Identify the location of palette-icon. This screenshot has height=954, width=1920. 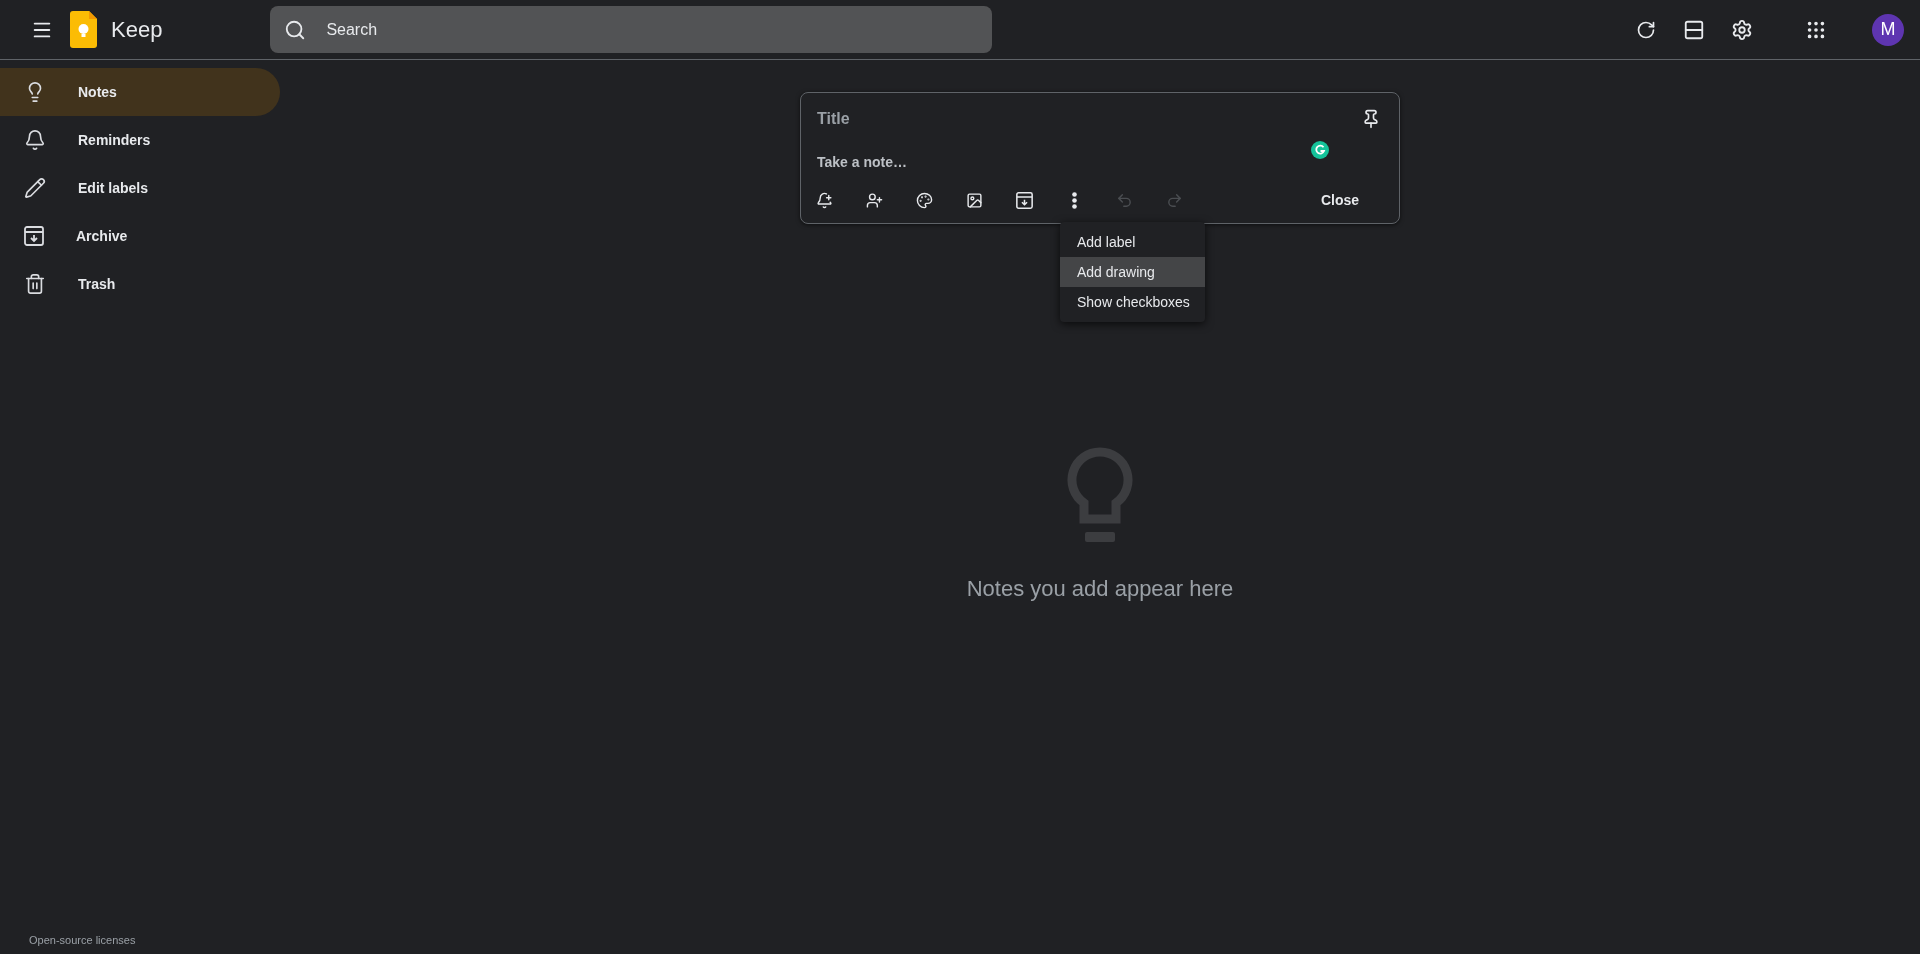
(924, 200).